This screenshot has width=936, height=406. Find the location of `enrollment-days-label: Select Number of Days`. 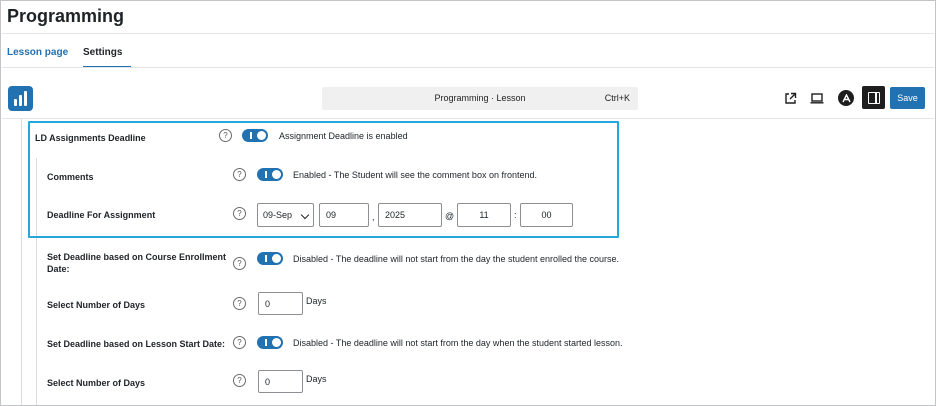

enrollment-days-label: Select Number of Days is located at coordinates (96, 305).